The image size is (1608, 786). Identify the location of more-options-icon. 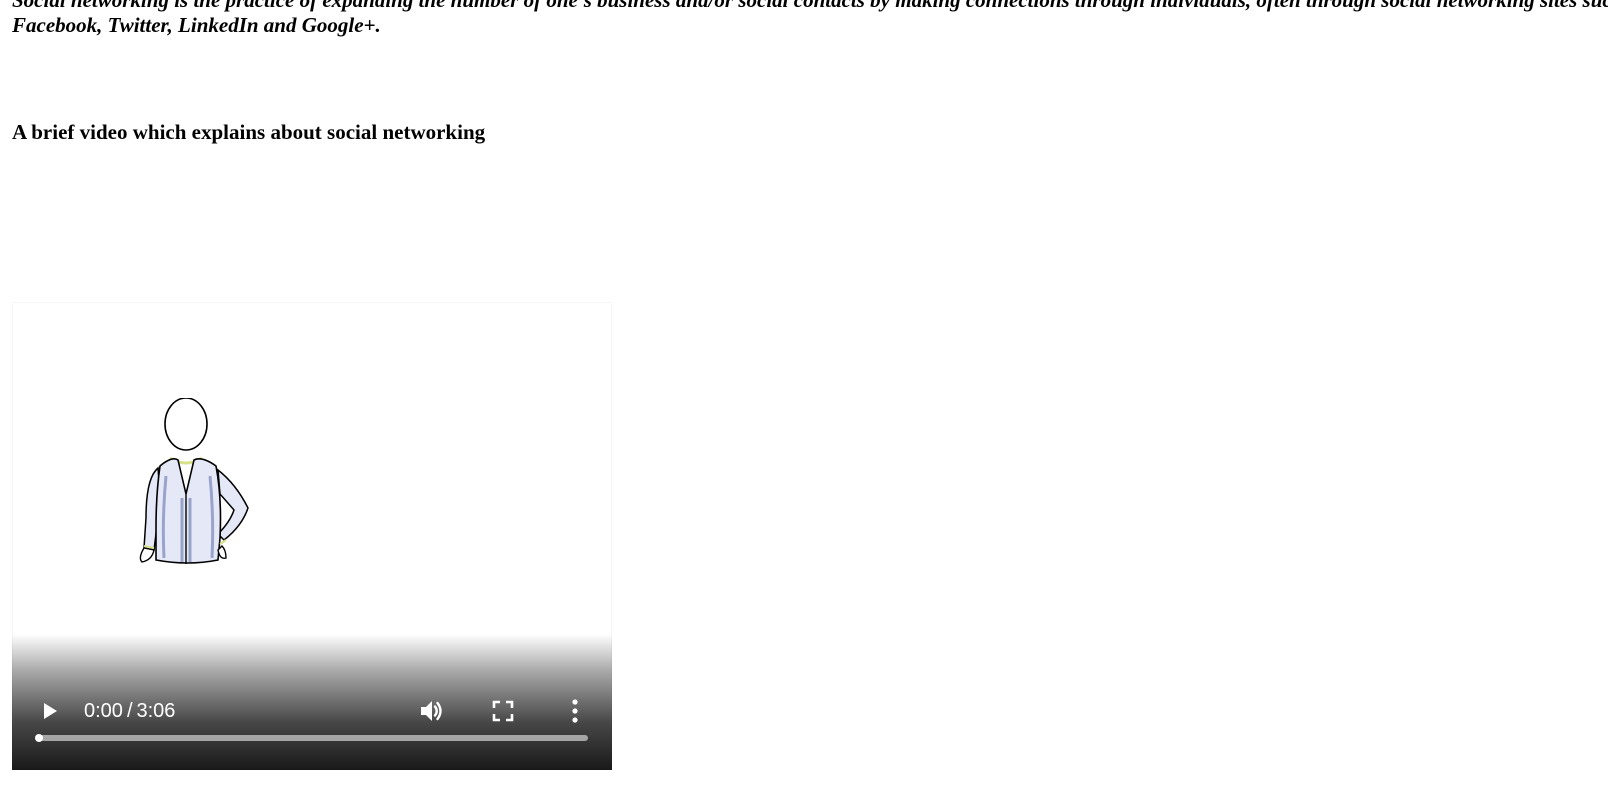
(575, 711).